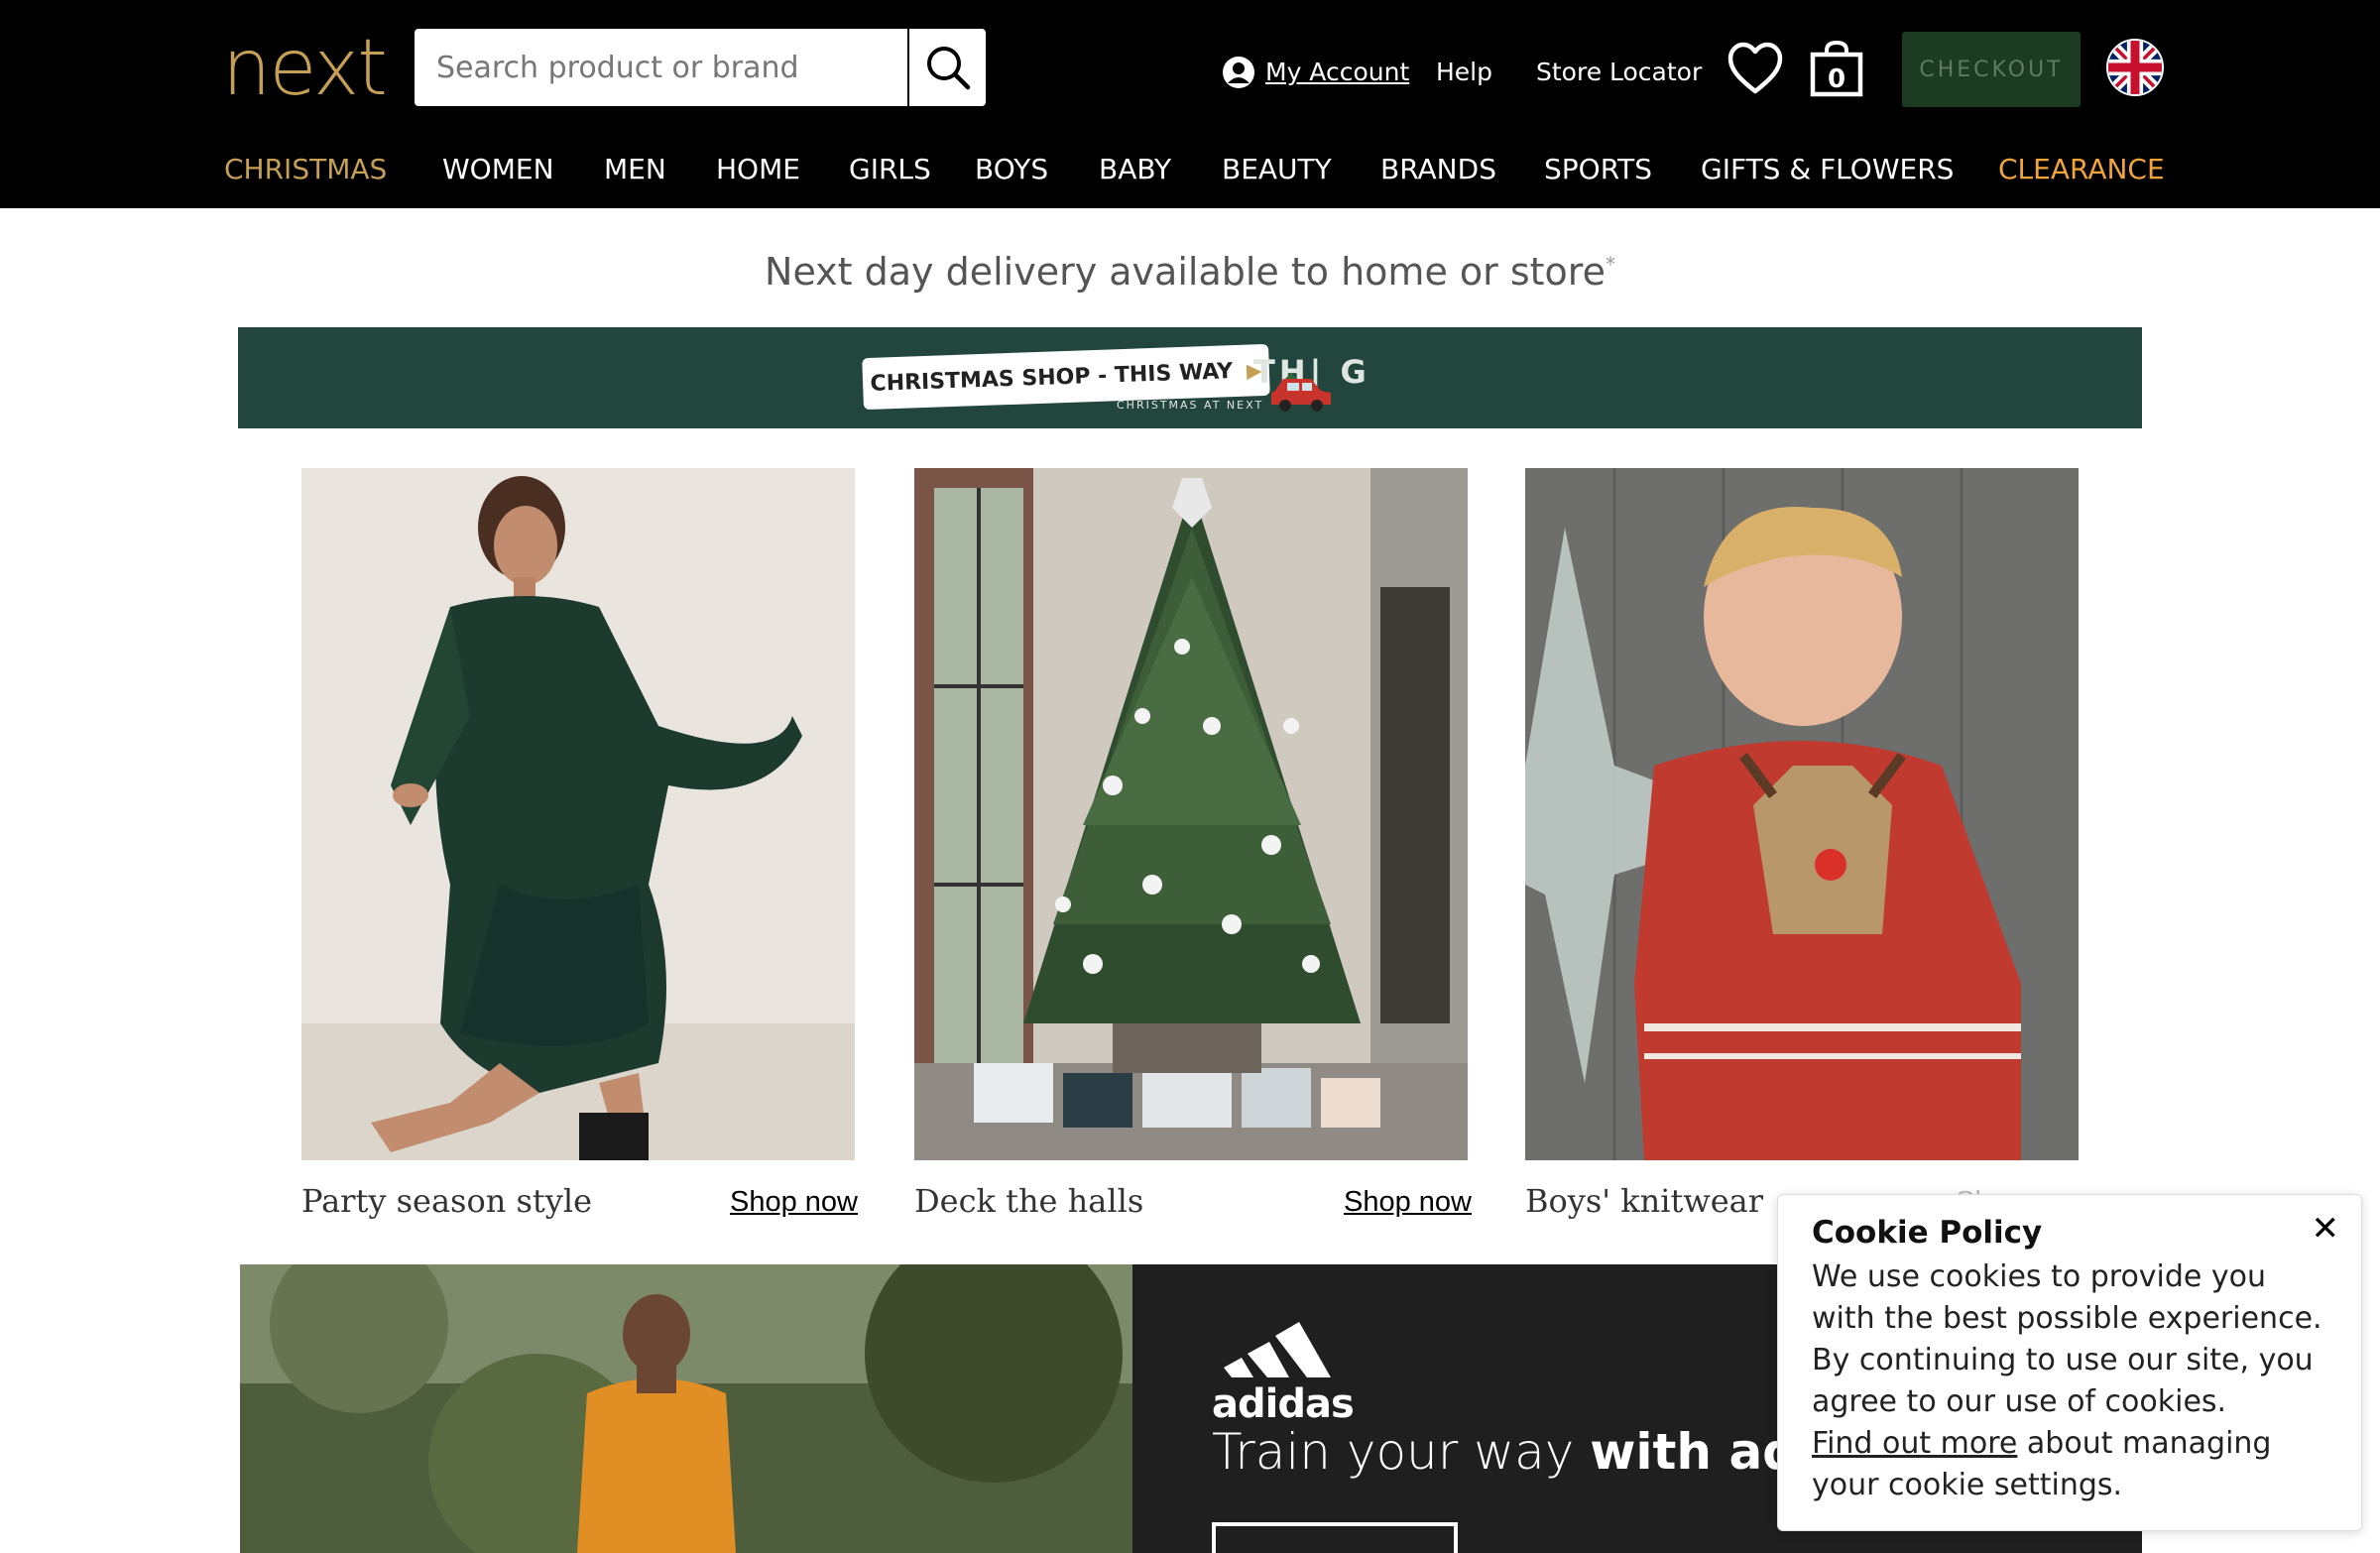 The width and height of the screenshot is (2380, 1553). What do you see at coordinates (1401, 1452) in the screenshot?
I see `adidas-headline-light: Train your way` at bounding box center [1401, 1452].